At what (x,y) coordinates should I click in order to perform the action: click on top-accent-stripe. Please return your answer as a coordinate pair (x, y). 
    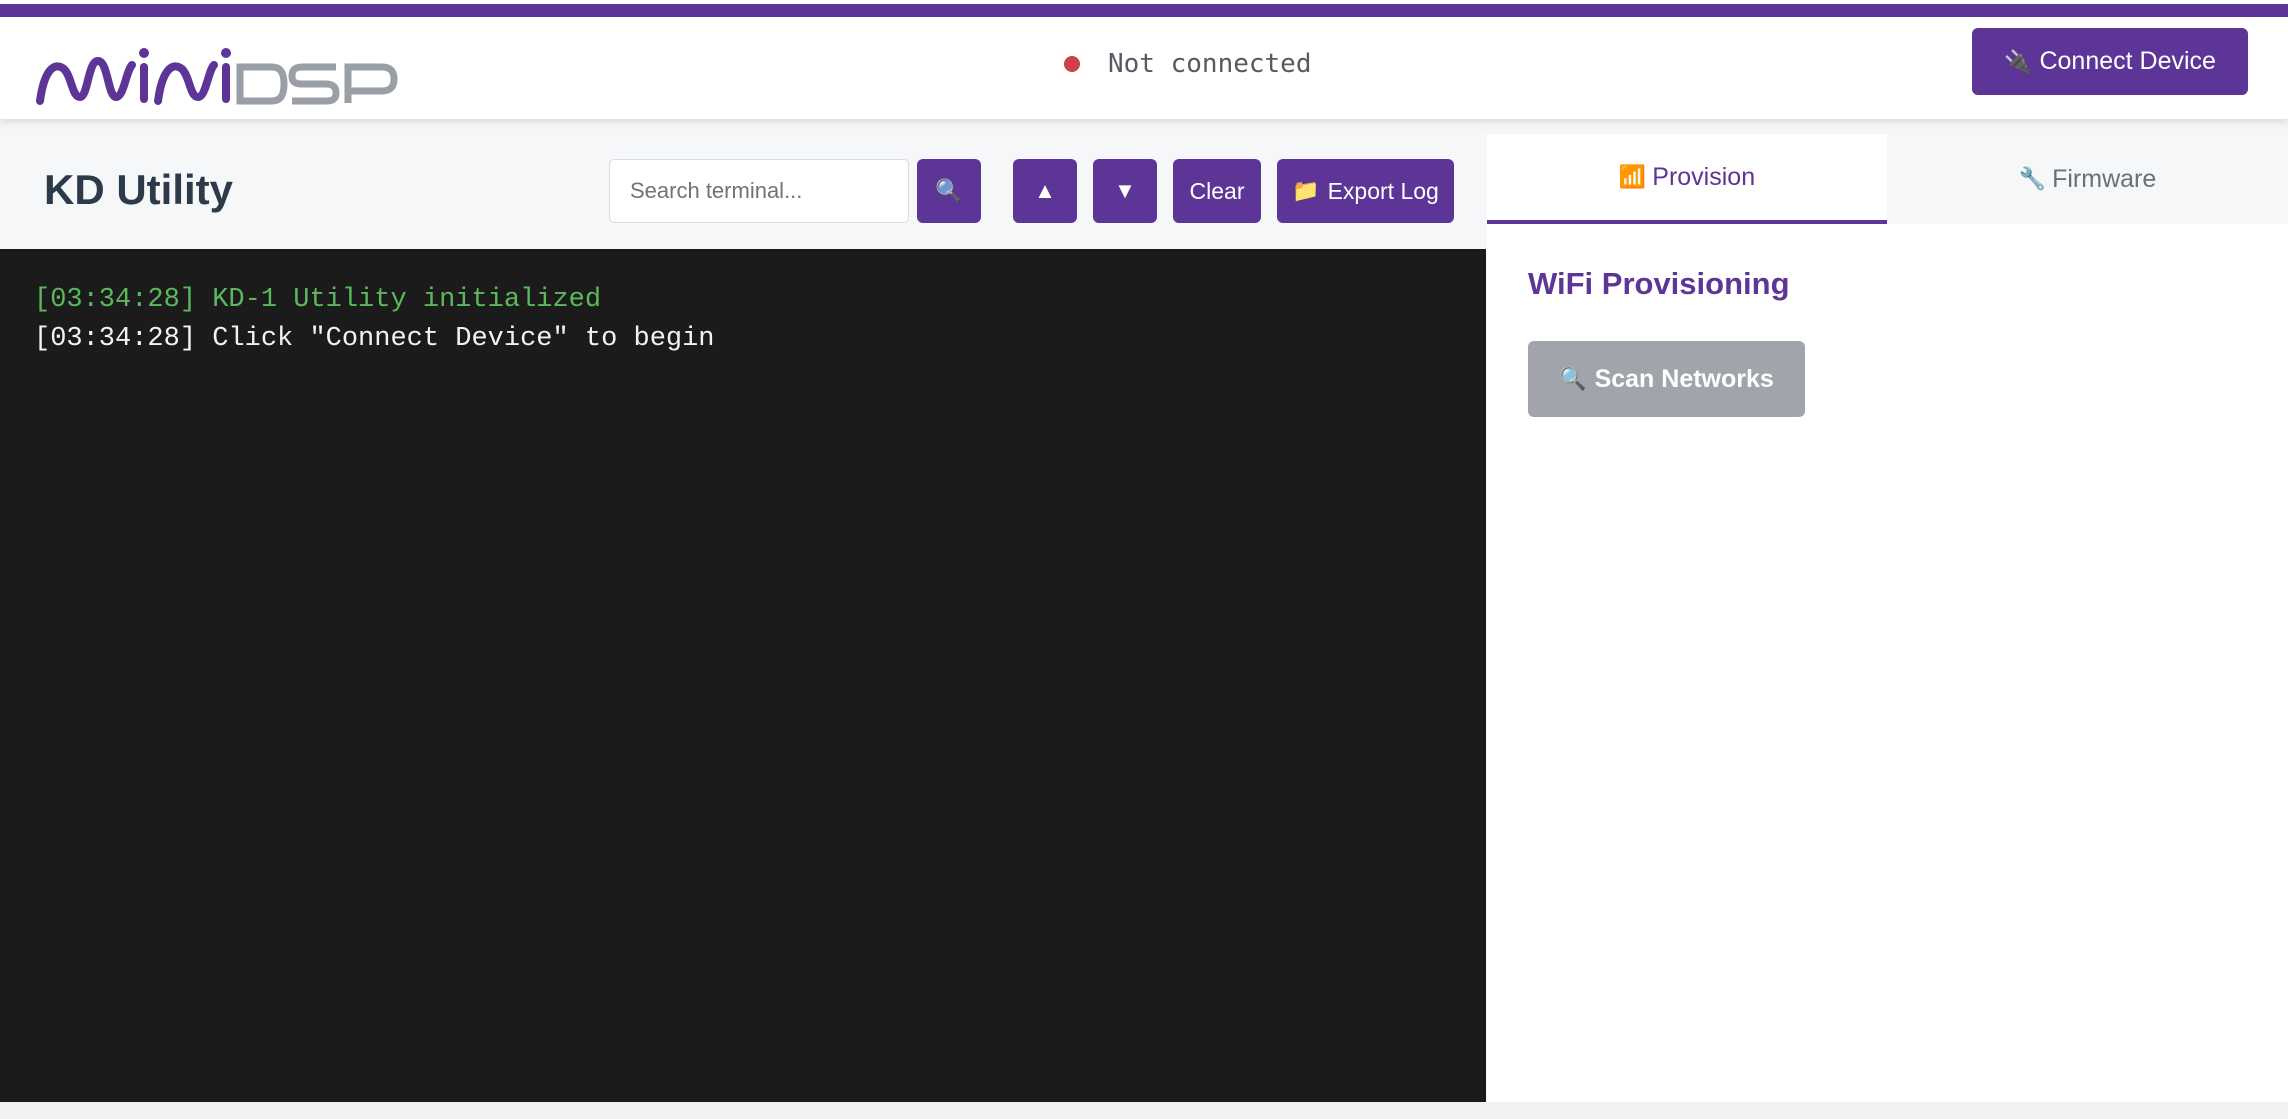
    Looking at the image, I should click on (1144, 8).